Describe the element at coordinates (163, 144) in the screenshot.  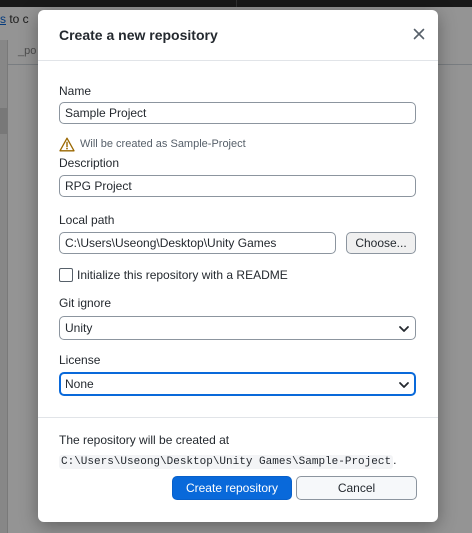
I see `warning-text: Will be created as Sample-Project` at that location.